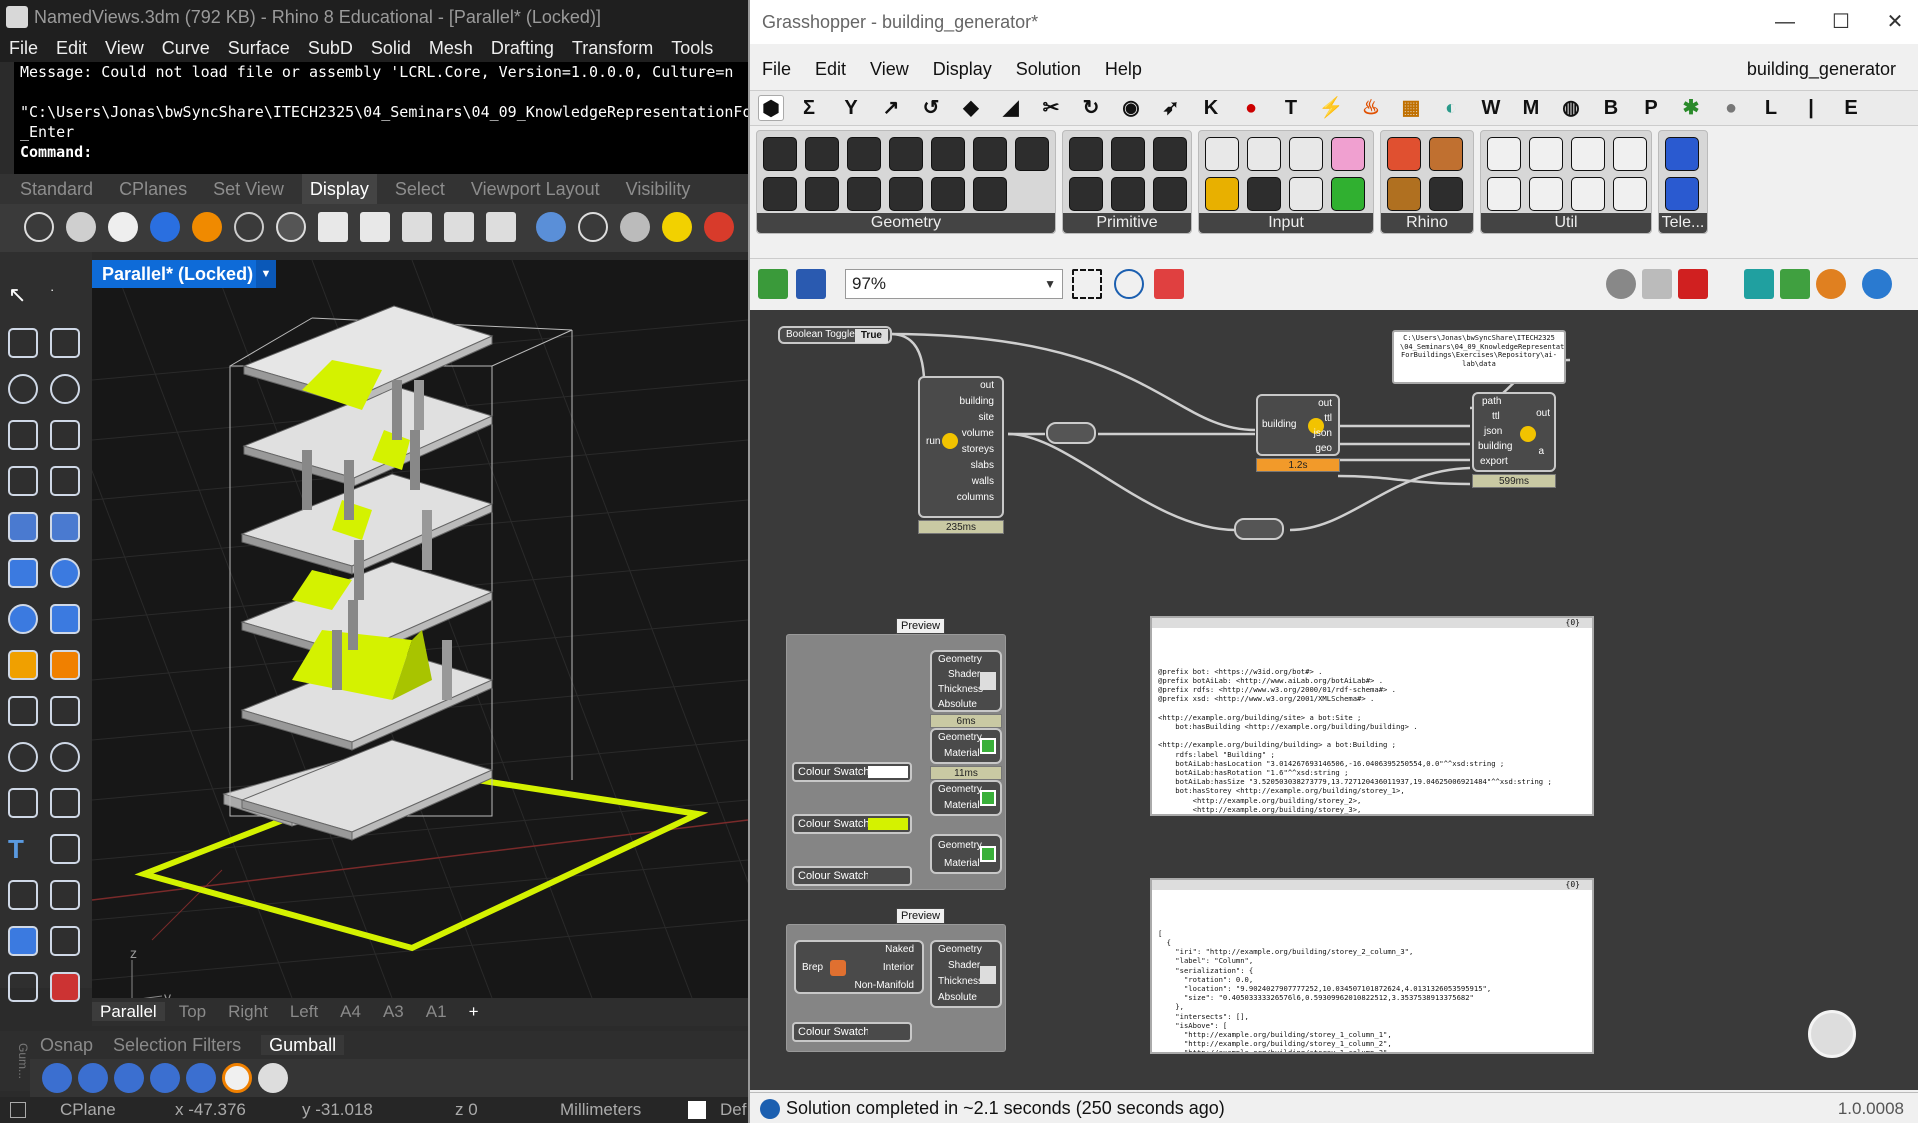  I want to click on exp-input-json: json, so click(1493, 431).